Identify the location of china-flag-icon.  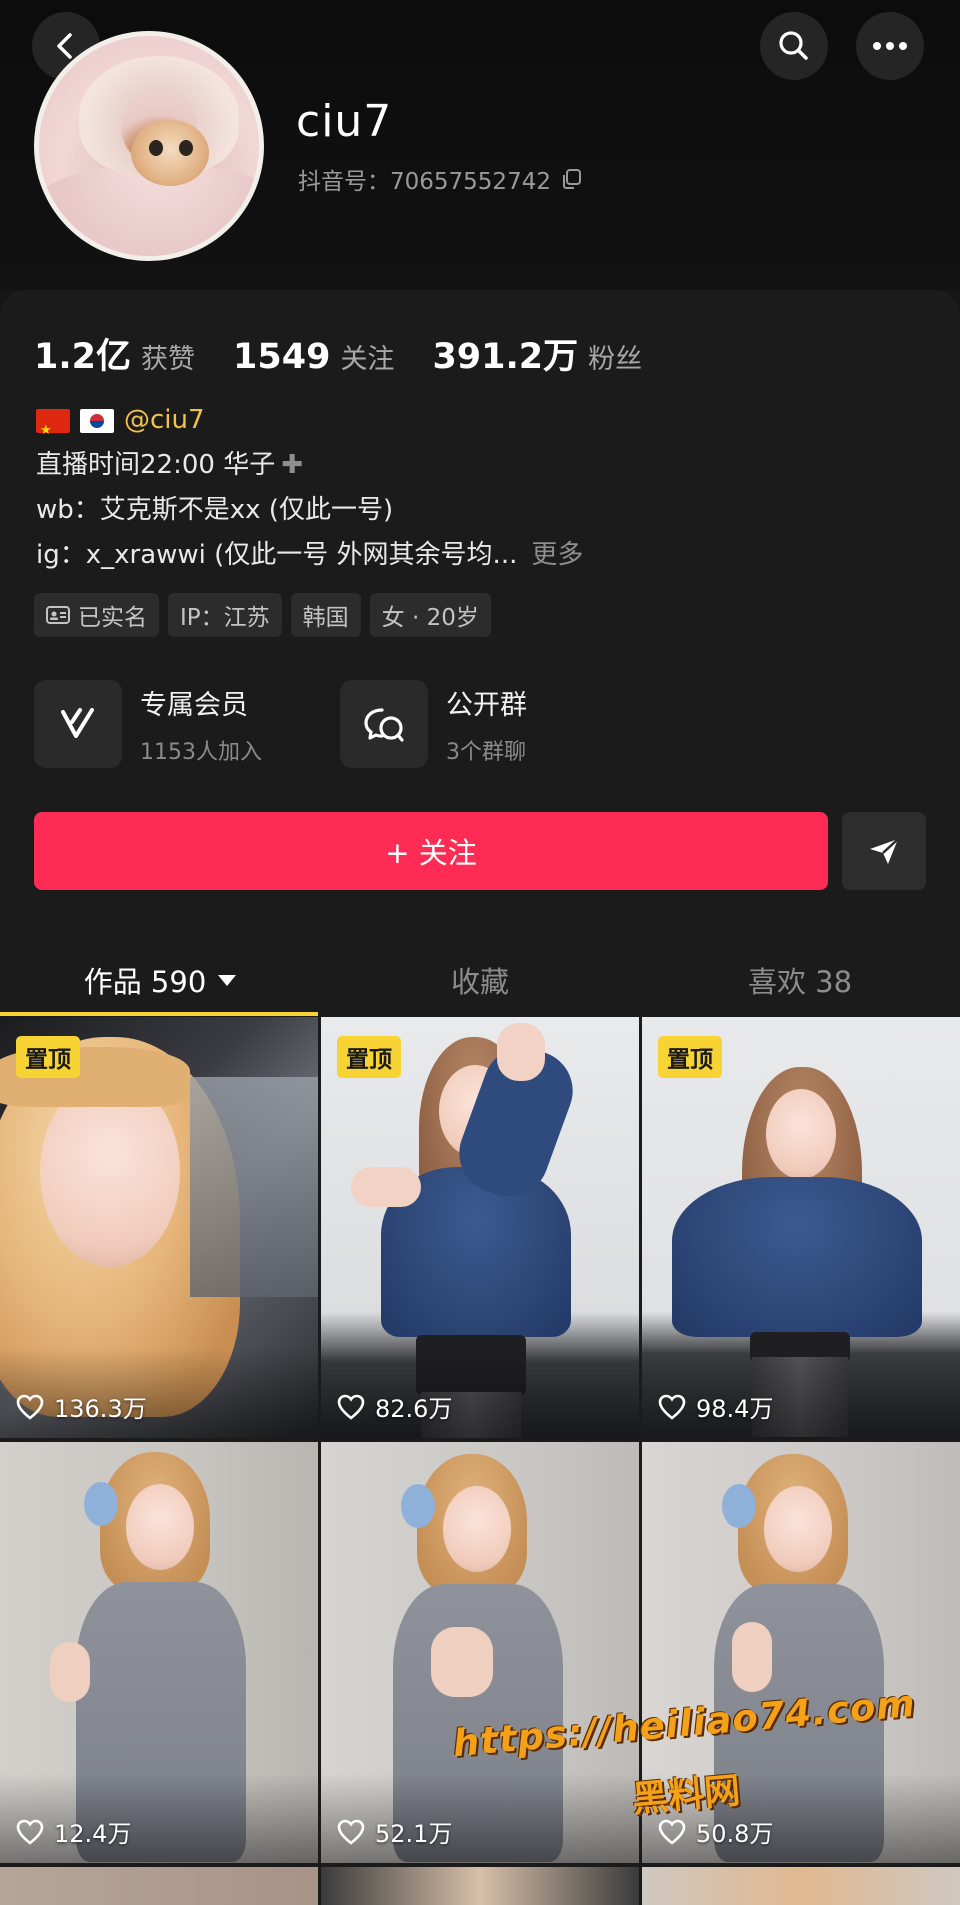
(53, 430).